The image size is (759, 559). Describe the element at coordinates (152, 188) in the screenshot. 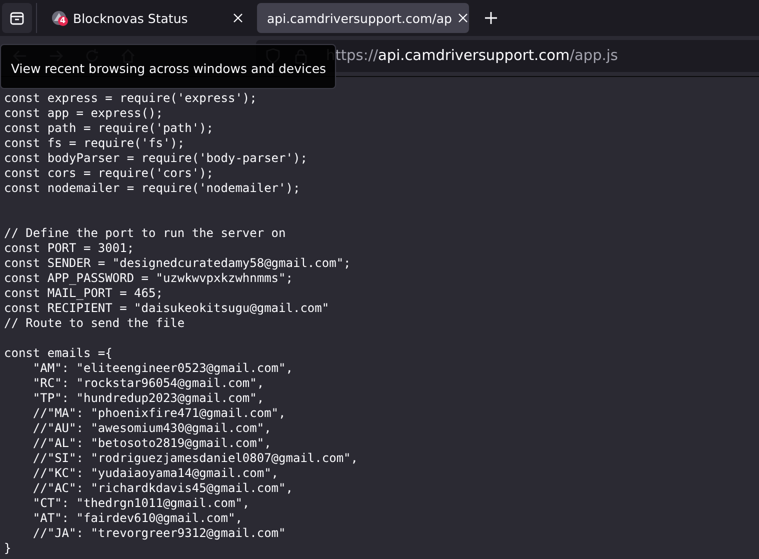

I see `code-line: const nodemailer = require('nodemailer');` at that location.